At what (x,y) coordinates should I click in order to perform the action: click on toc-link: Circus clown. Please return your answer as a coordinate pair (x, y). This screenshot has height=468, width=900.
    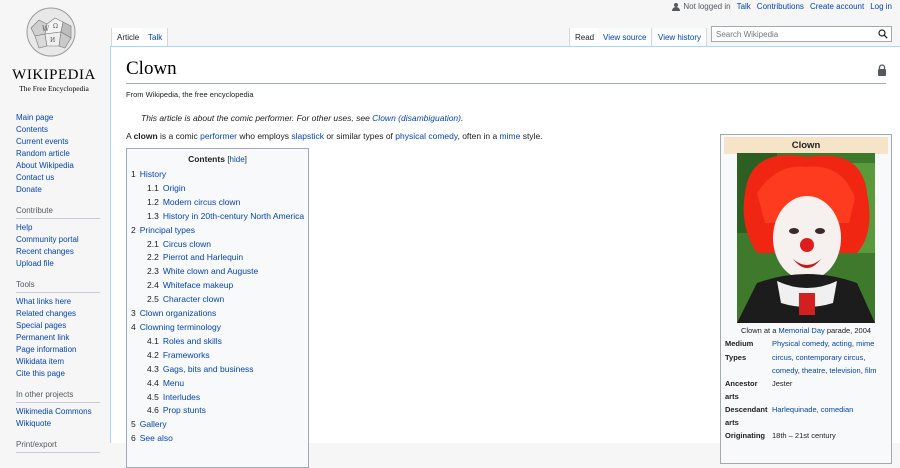
    Looking at the image, I should click on (187, 244).